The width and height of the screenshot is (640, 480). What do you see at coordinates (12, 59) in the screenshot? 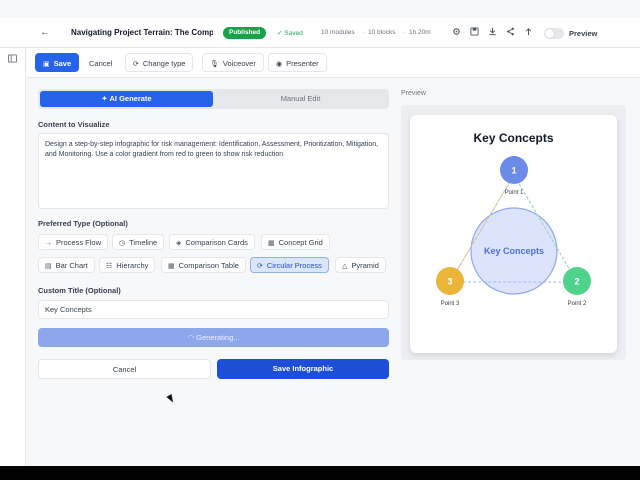
I see `sidebar-toggle-icon` at bounding box center [12, 59].